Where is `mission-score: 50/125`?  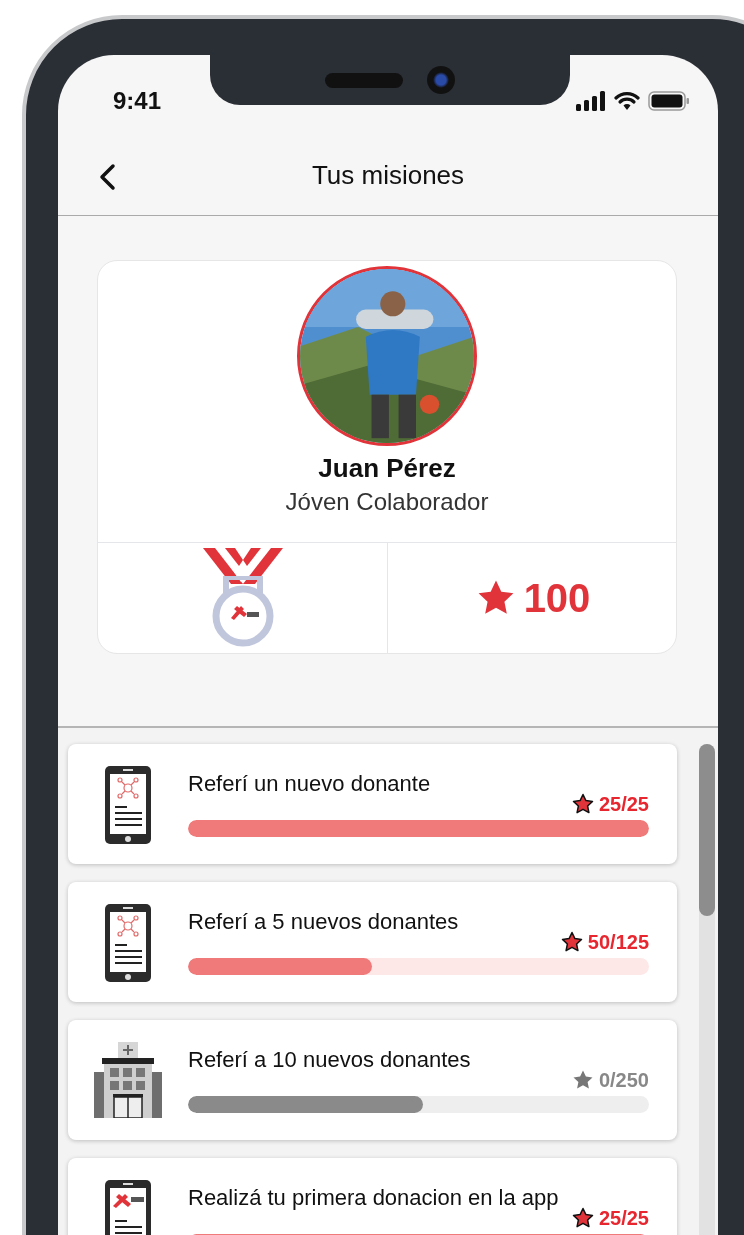
mission-score: 50/125 is located at coordinates (618, 942).